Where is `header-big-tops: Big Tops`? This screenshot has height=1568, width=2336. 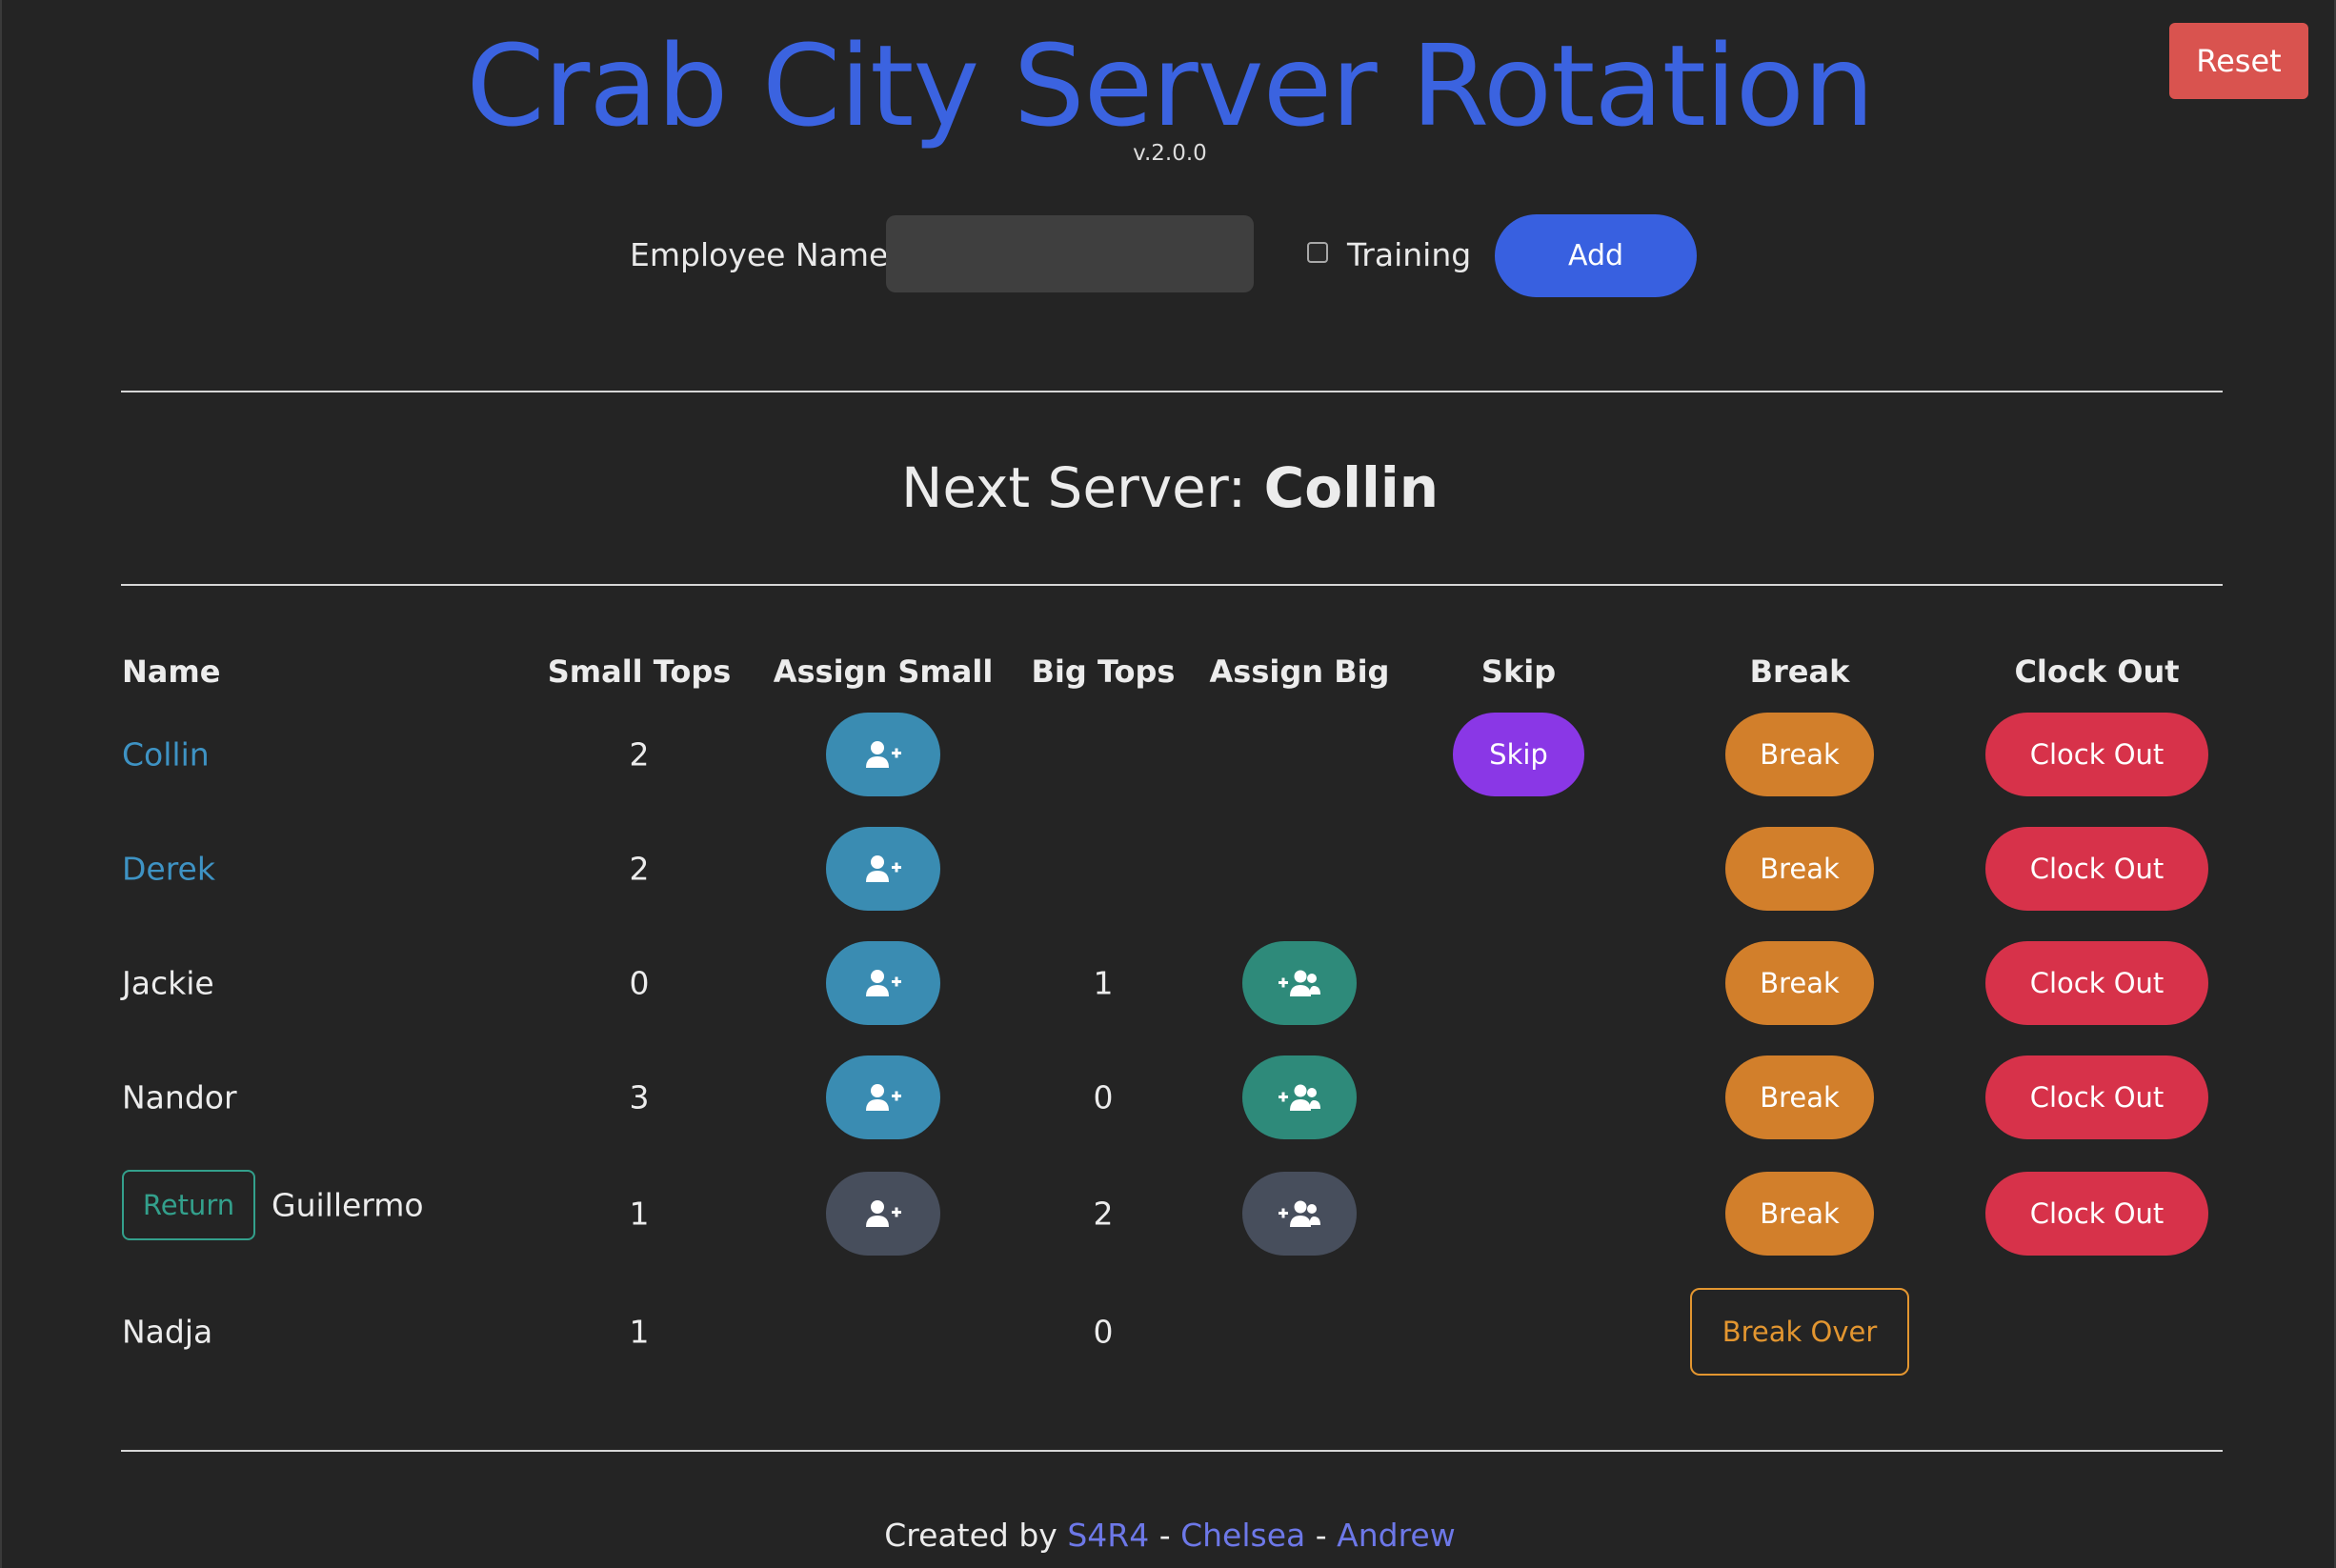
header-big-tops: Big Tops is located at coordinates (1103, 671).